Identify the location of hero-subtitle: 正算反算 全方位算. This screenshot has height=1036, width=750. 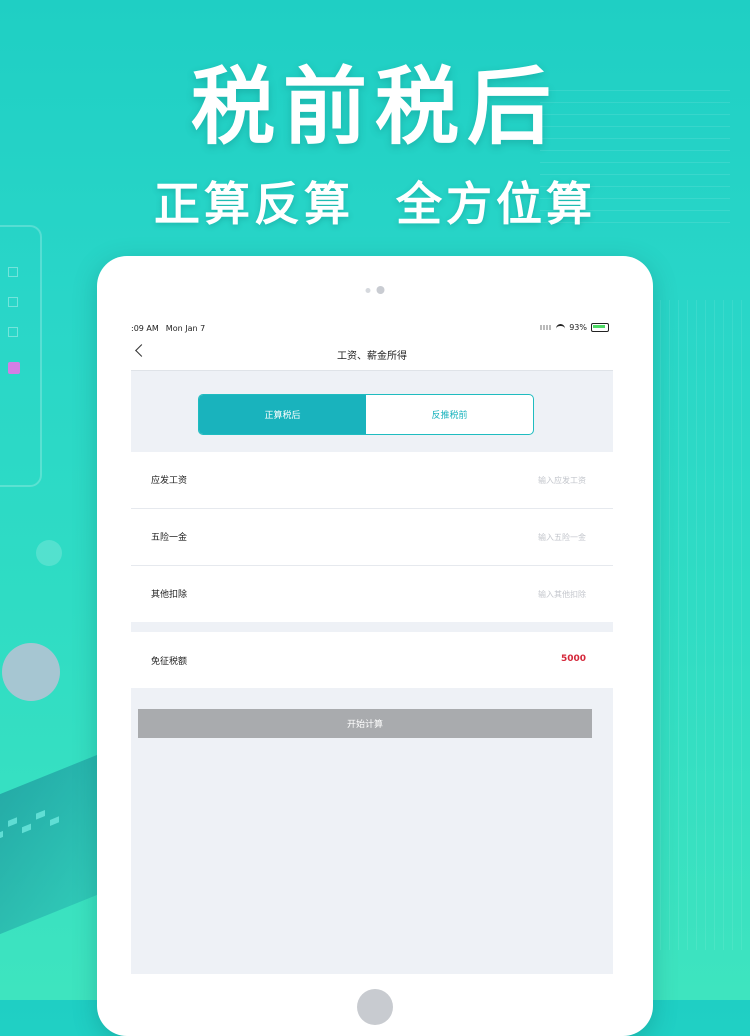
(375, 201).